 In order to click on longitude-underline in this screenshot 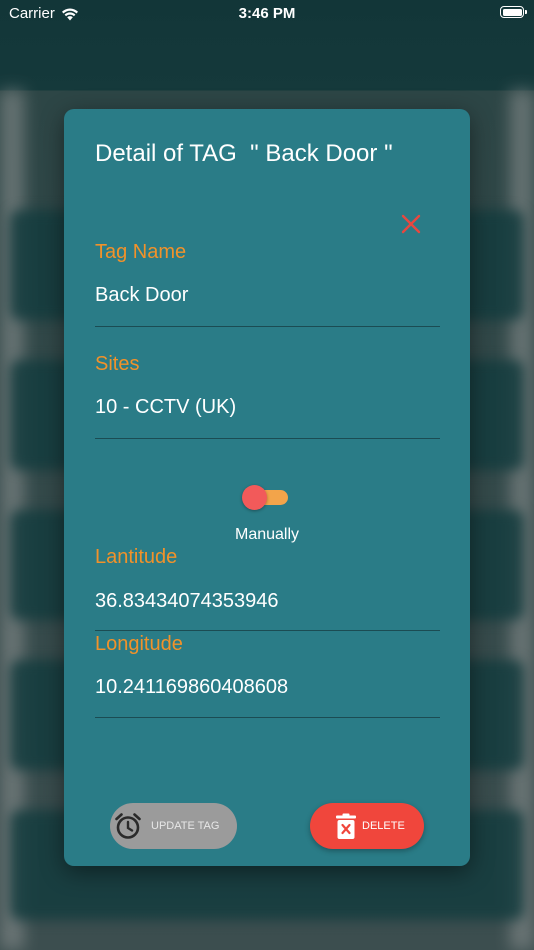, I will do `click(267, 717)`.